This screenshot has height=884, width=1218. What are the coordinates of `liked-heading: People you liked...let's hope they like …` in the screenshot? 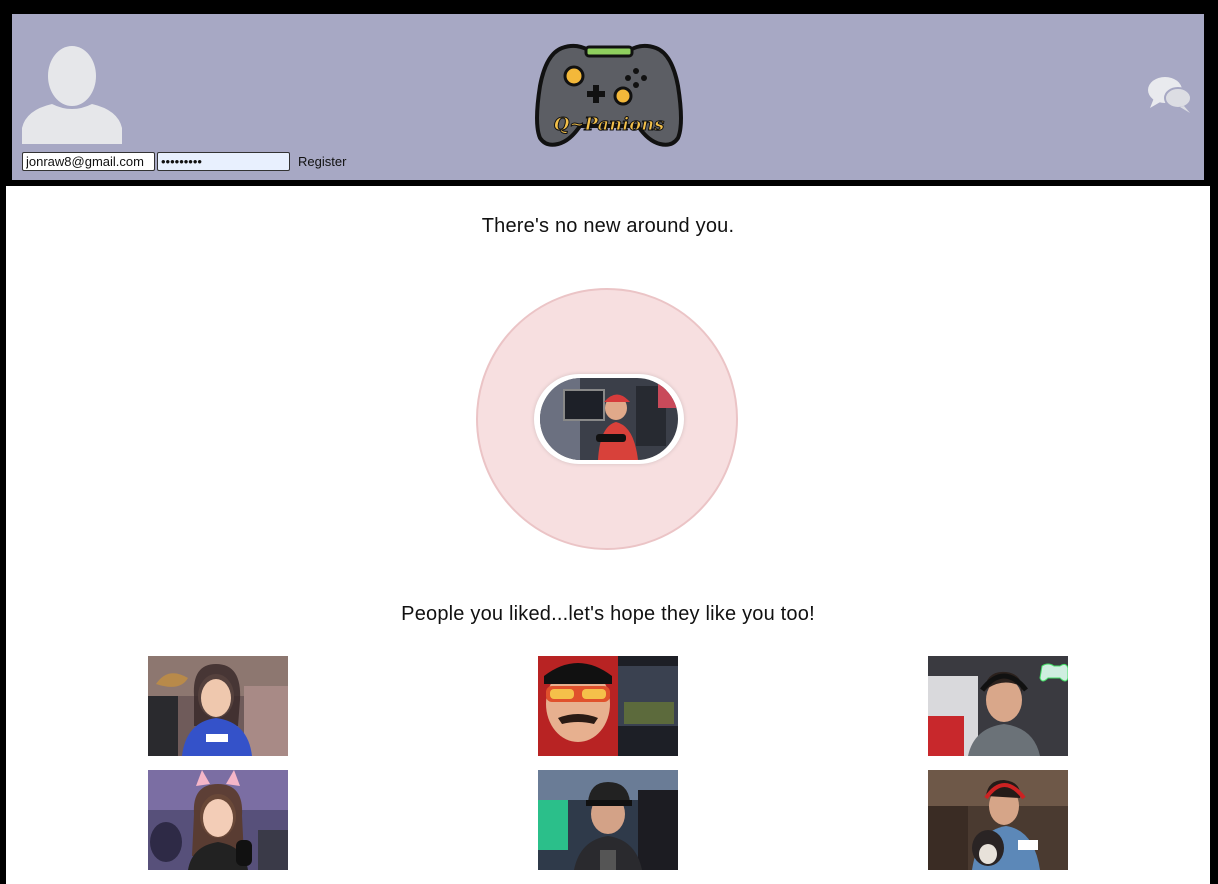 It's located at (608, 614).